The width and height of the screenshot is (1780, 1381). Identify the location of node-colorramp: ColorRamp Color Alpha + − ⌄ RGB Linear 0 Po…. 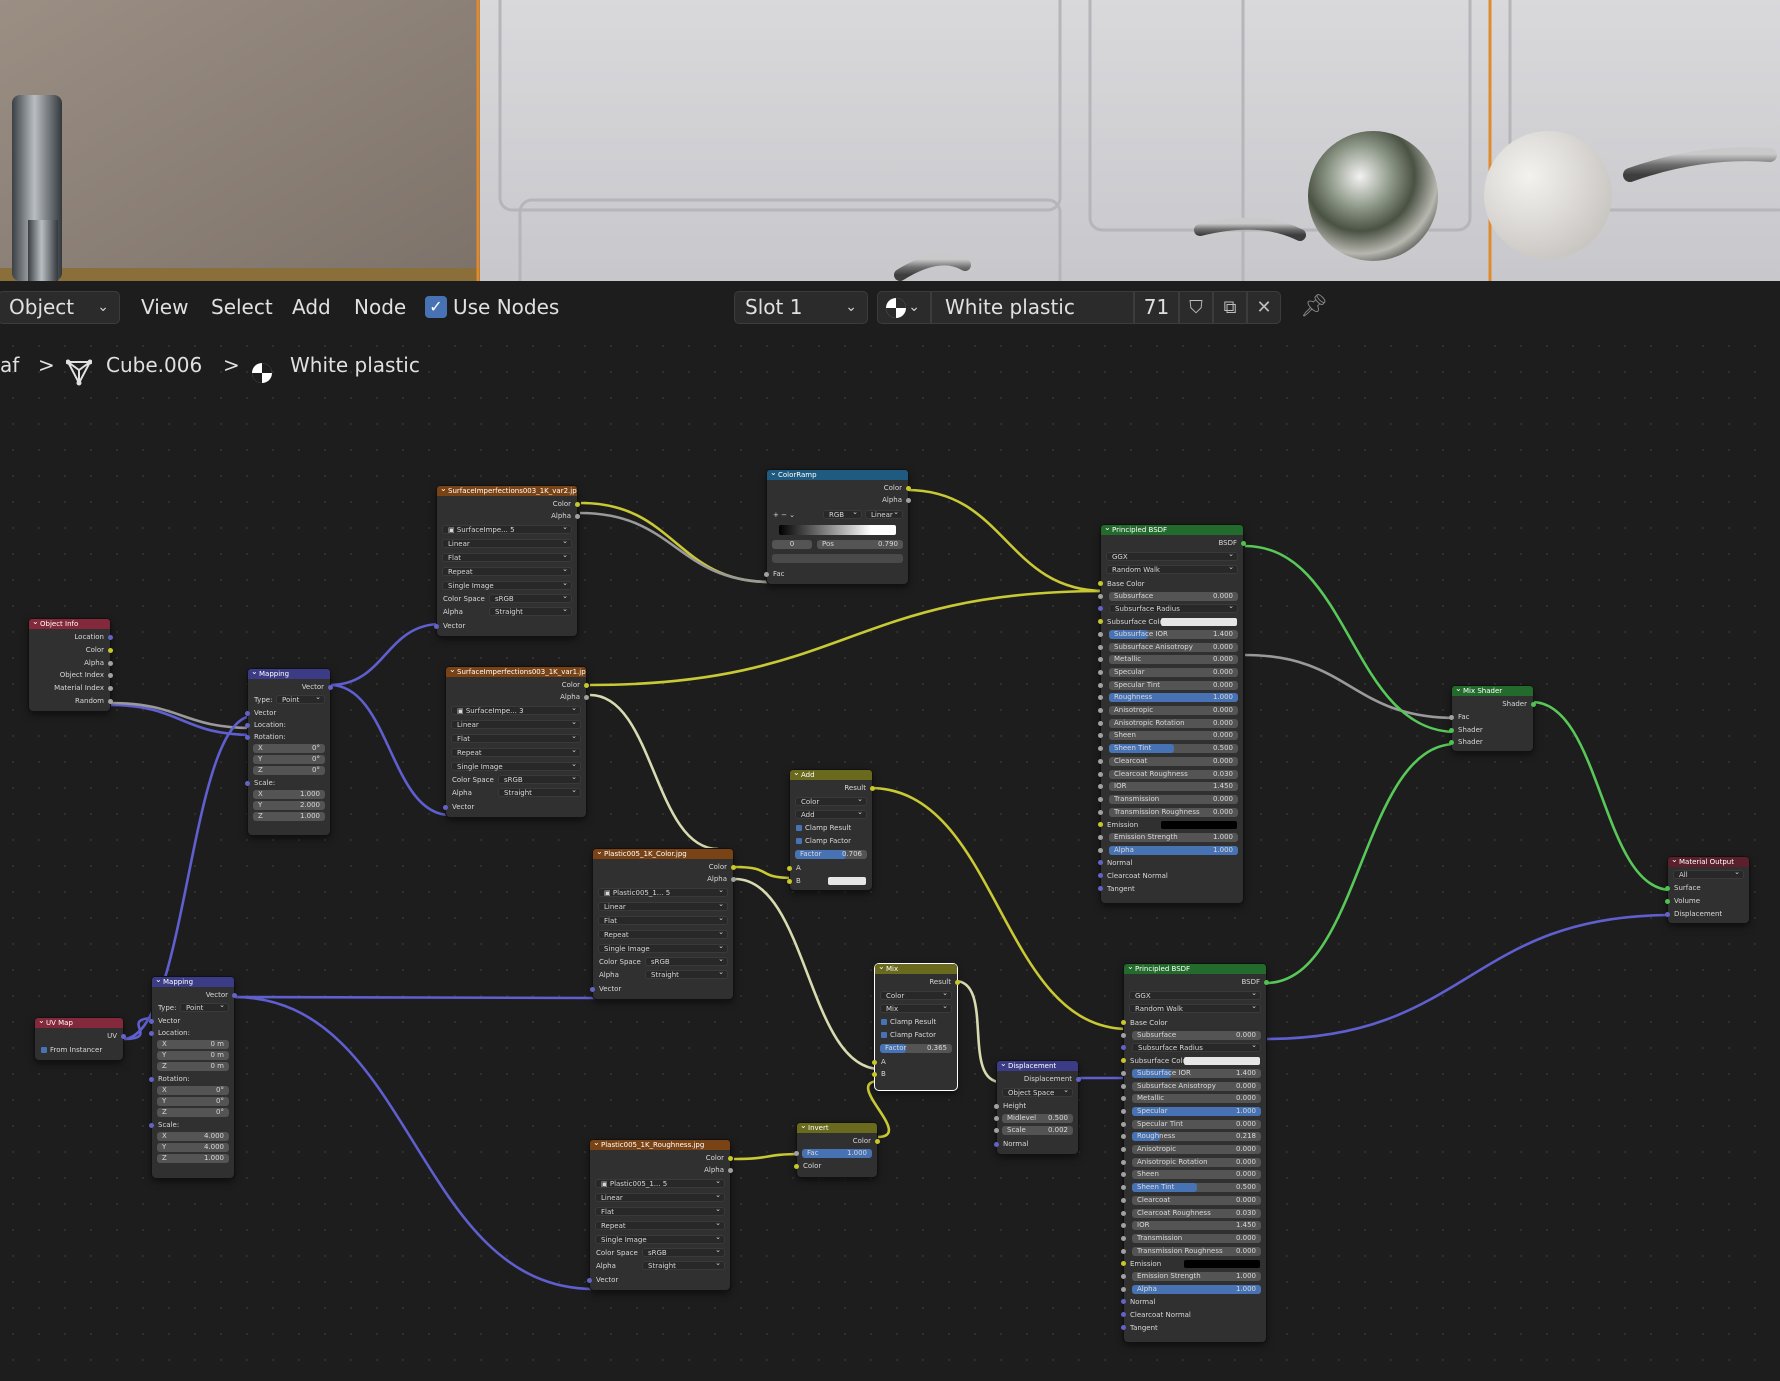
(837, 527).